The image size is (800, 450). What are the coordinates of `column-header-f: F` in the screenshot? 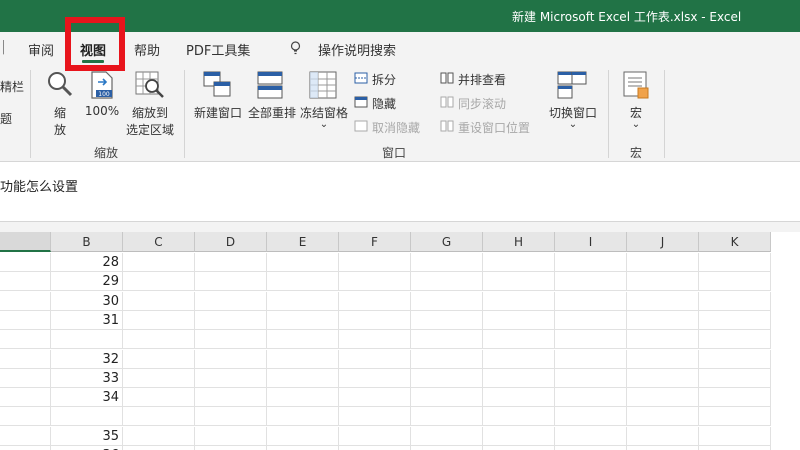 It's located at (375, 242).